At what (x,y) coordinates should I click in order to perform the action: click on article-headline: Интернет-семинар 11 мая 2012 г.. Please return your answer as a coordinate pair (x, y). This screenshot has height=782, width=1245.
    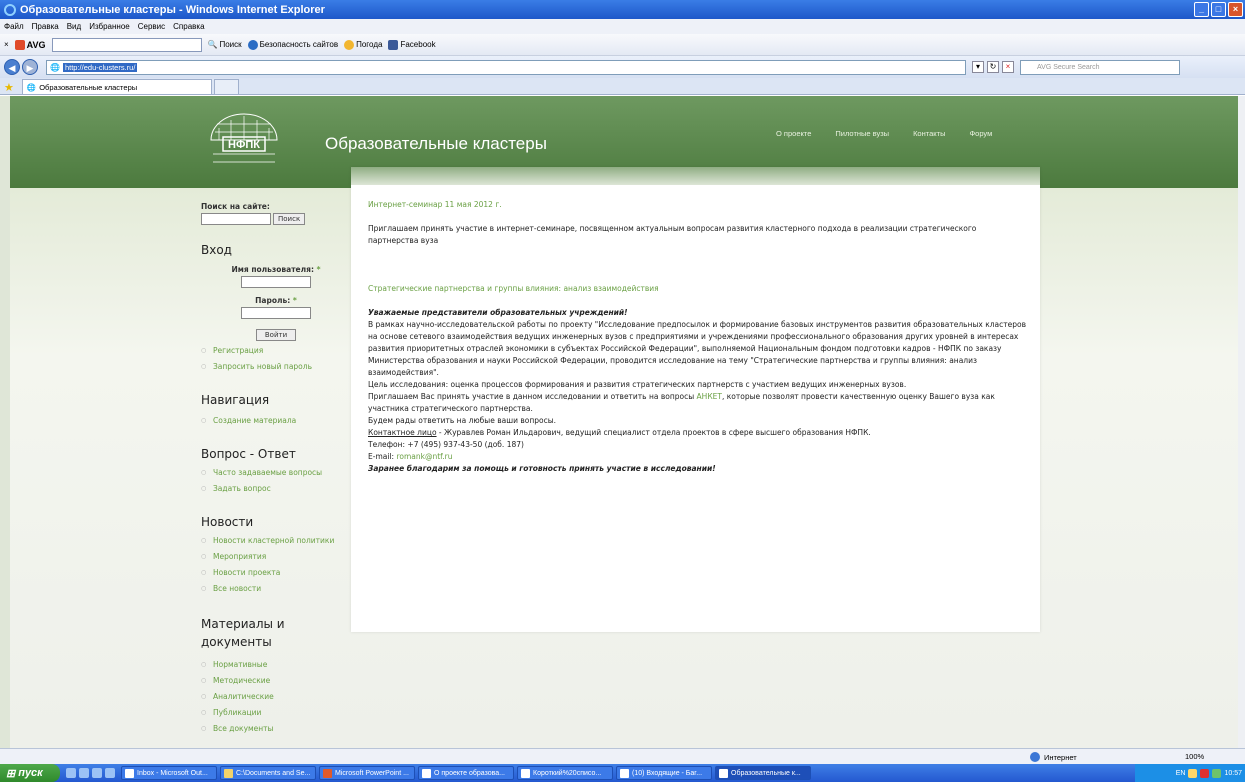
    Looking at the image, I should click on (698, 205).